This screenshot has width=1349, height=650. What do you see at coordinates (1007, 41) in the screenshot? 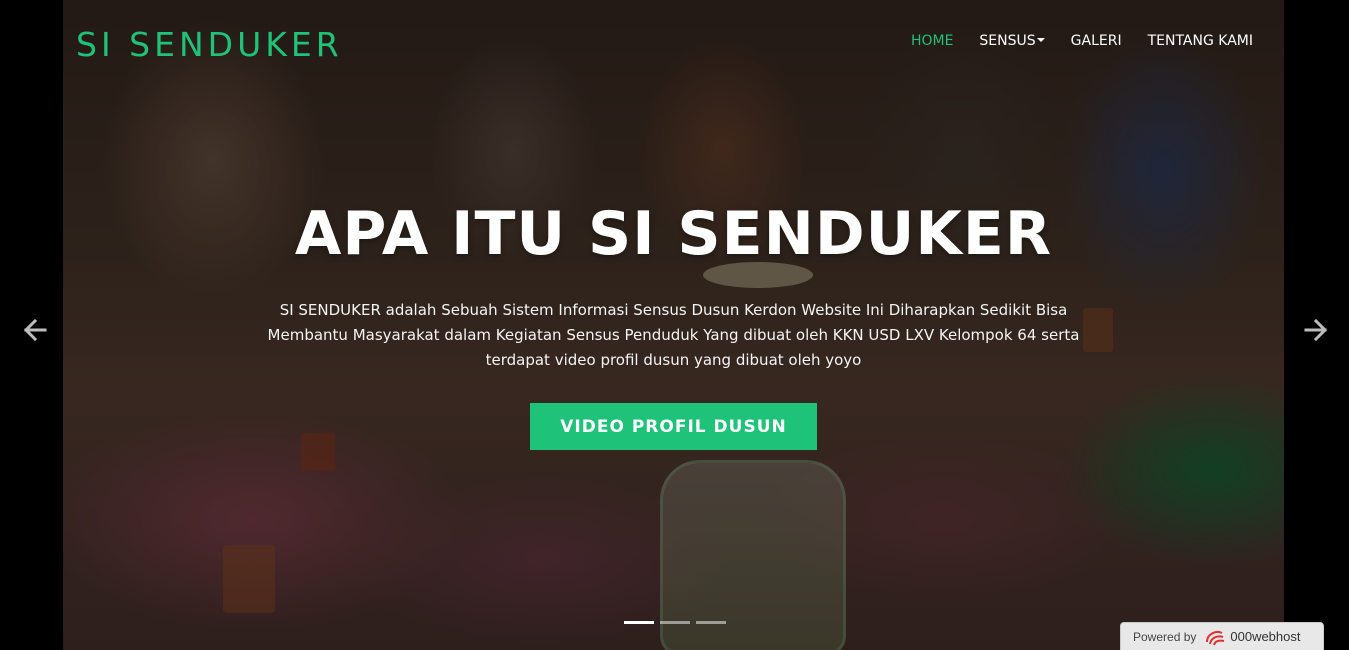
I see `nav-sensus-label: SENSUS` at bounding box center [1007, 41].